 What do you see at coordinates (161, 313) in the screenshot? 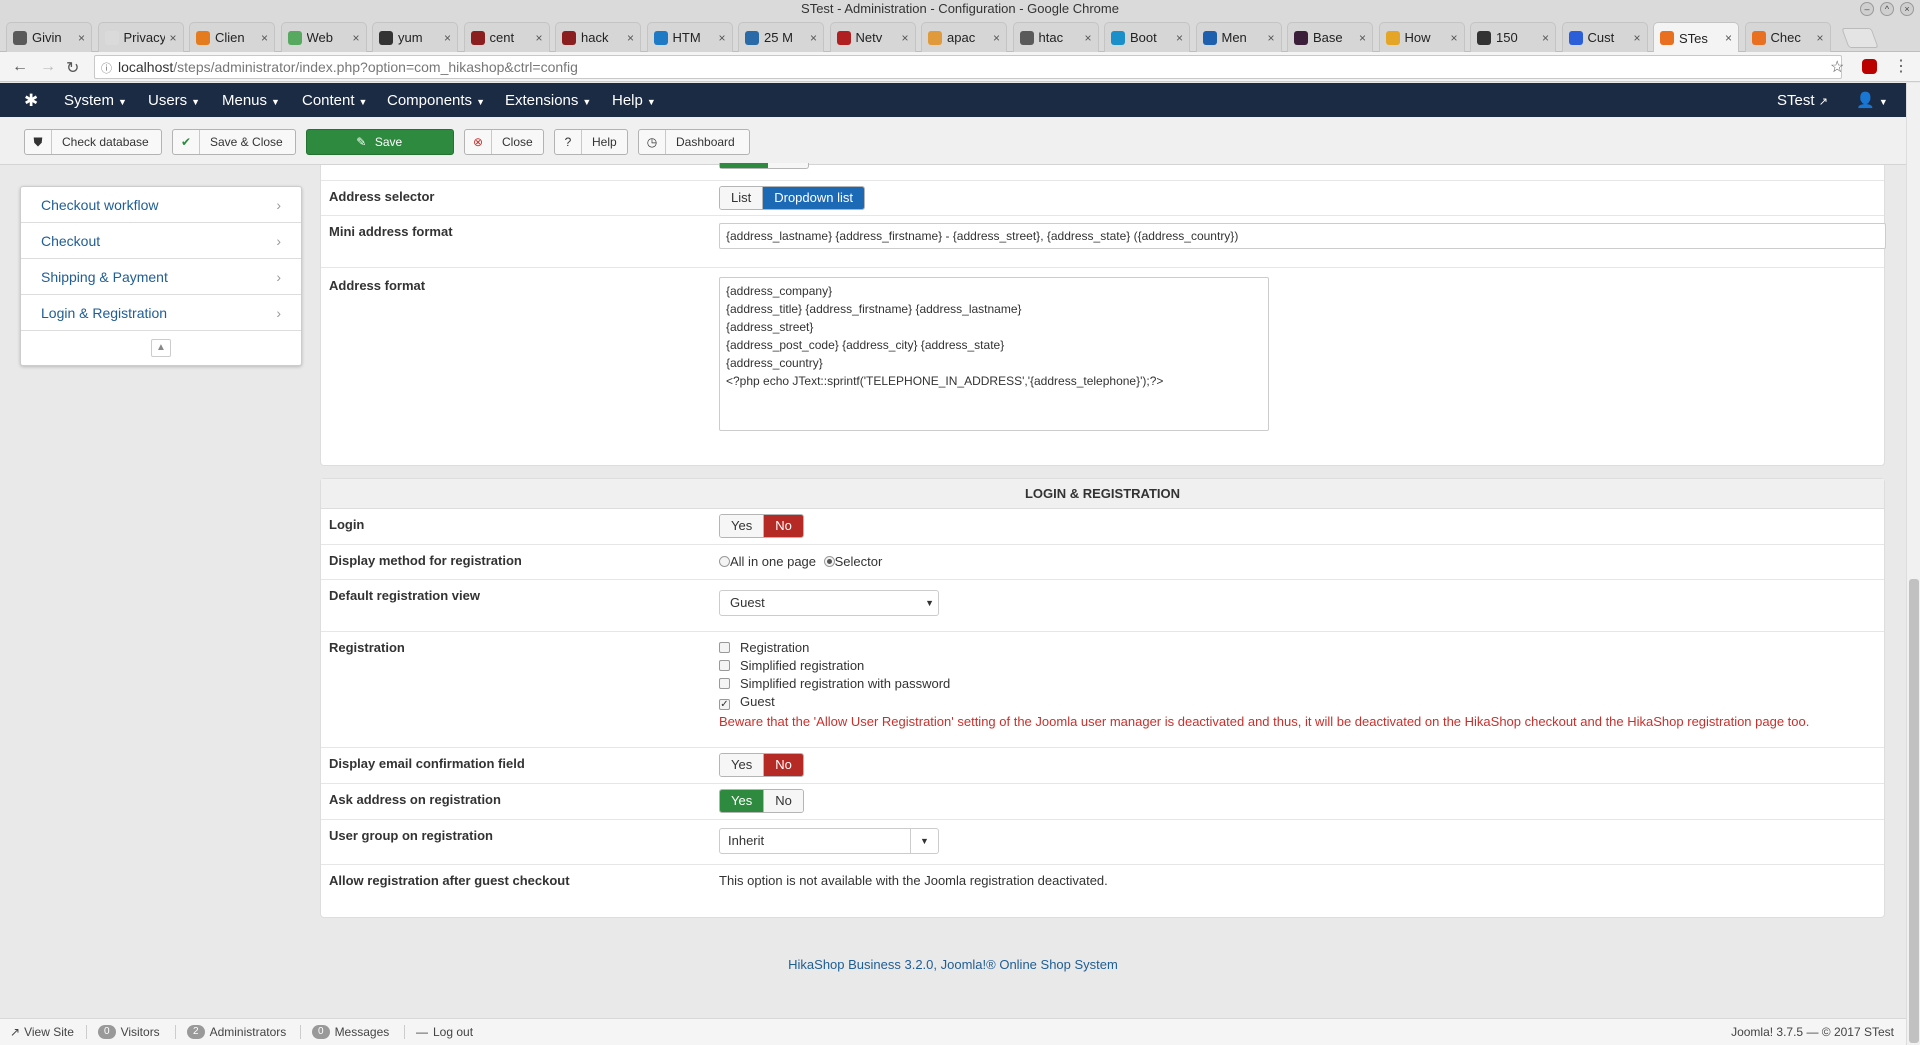
I see `sidebar-item-login-registration: Login & Registration ›` at bounding box center [161, 313].